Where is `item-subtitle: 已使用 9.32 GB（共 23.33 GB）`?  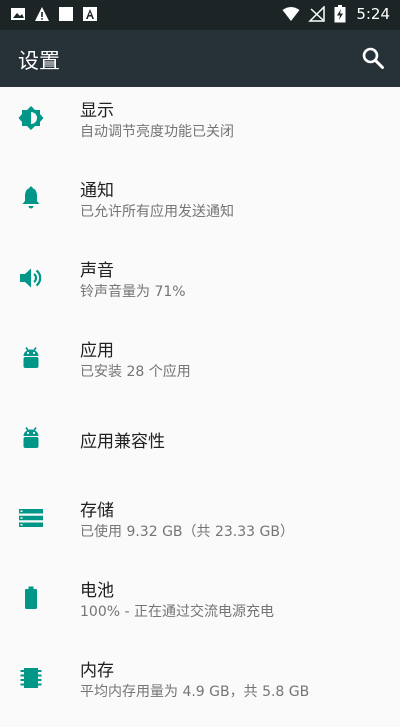
item-subtitle: 已使用 9.32 GB（共 23.33 GB） is located at coordinates (187, 532).